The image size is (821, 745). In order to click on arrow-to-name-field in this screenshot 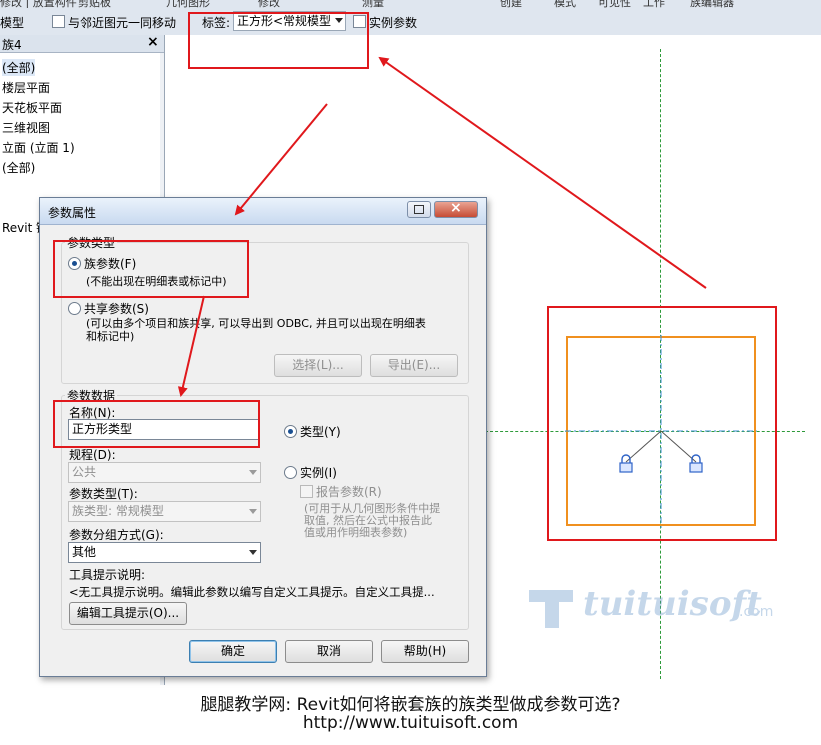, I will do `click(191, 346)`.